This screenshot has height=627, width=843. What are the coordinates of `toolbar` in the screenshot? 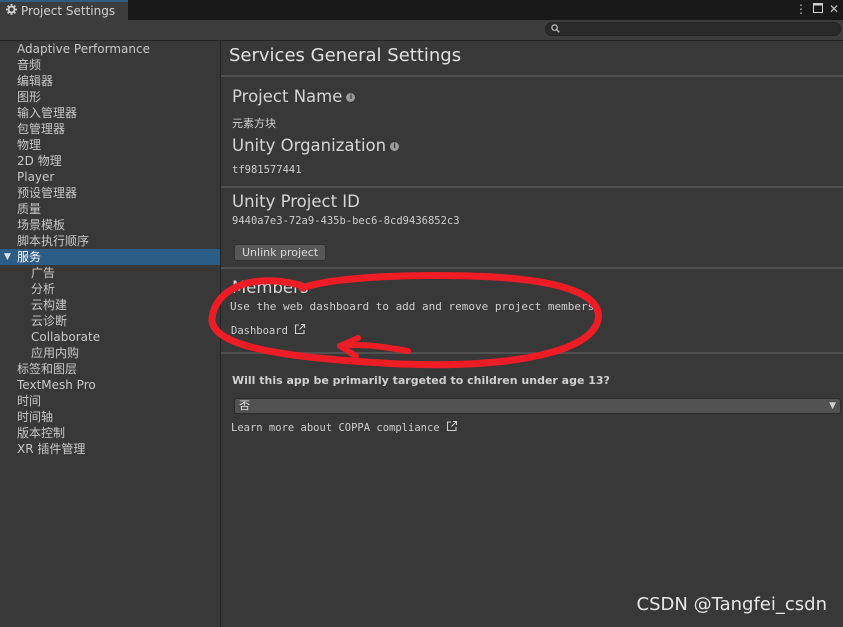 It's located at (421, 30).